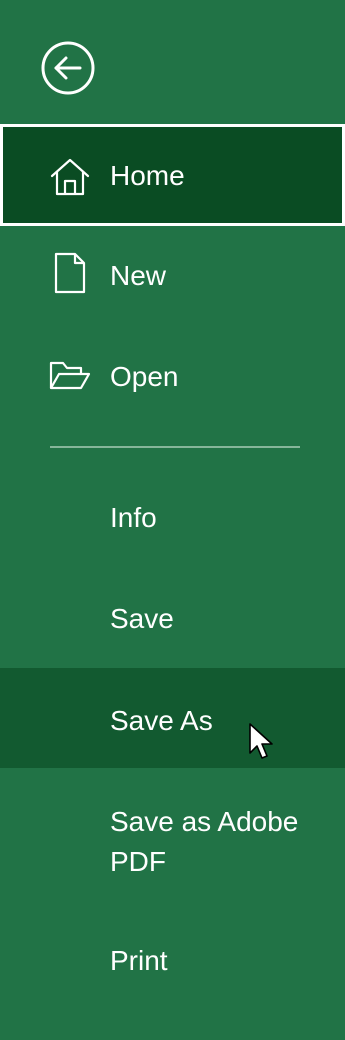 This screenshot has height=1040, width=345. What do you see at coordinates (70, 273) in the screenshot?
I see `new-document-icon` at bounding box center [70, 273].